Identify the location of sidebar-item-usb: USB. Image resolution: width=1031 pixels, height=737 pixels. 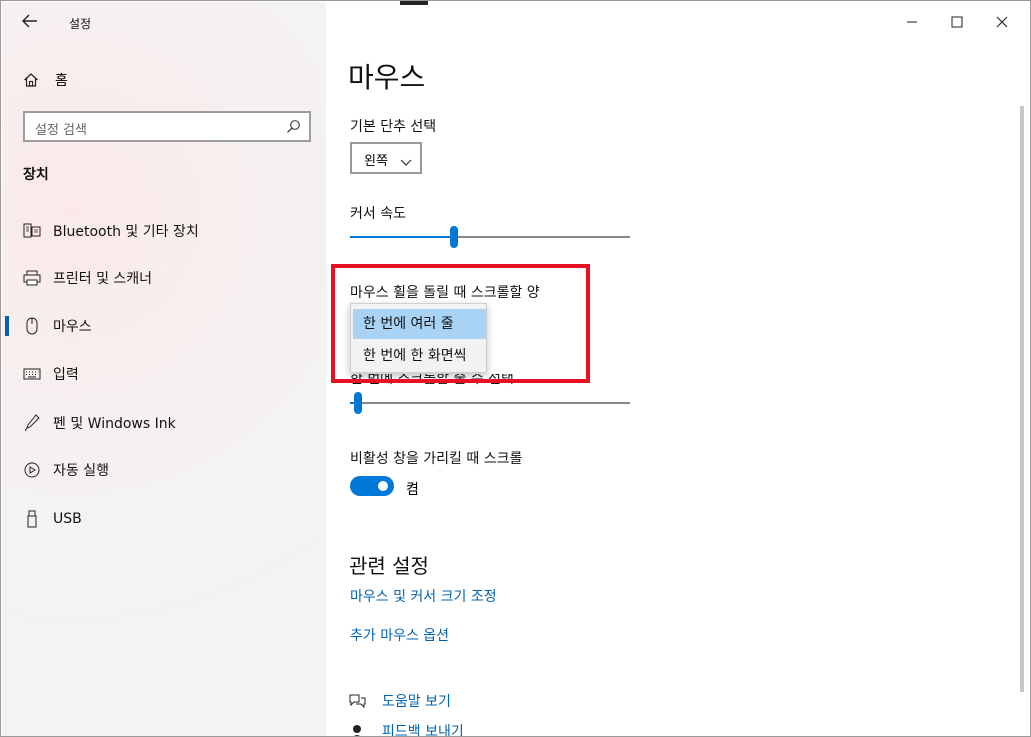
(164, 519).